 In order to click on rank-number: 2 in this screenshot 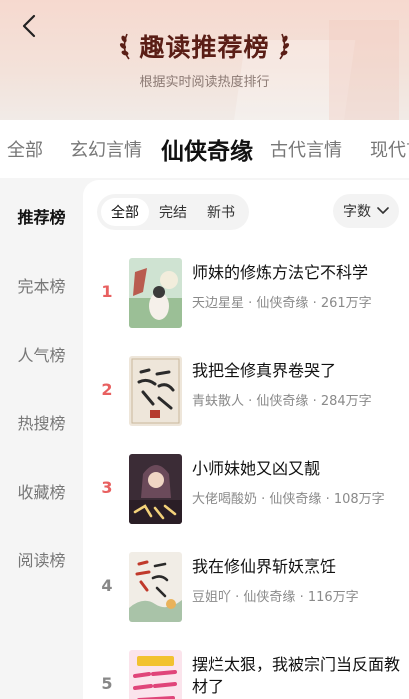, I will do `click(107, 389)`.